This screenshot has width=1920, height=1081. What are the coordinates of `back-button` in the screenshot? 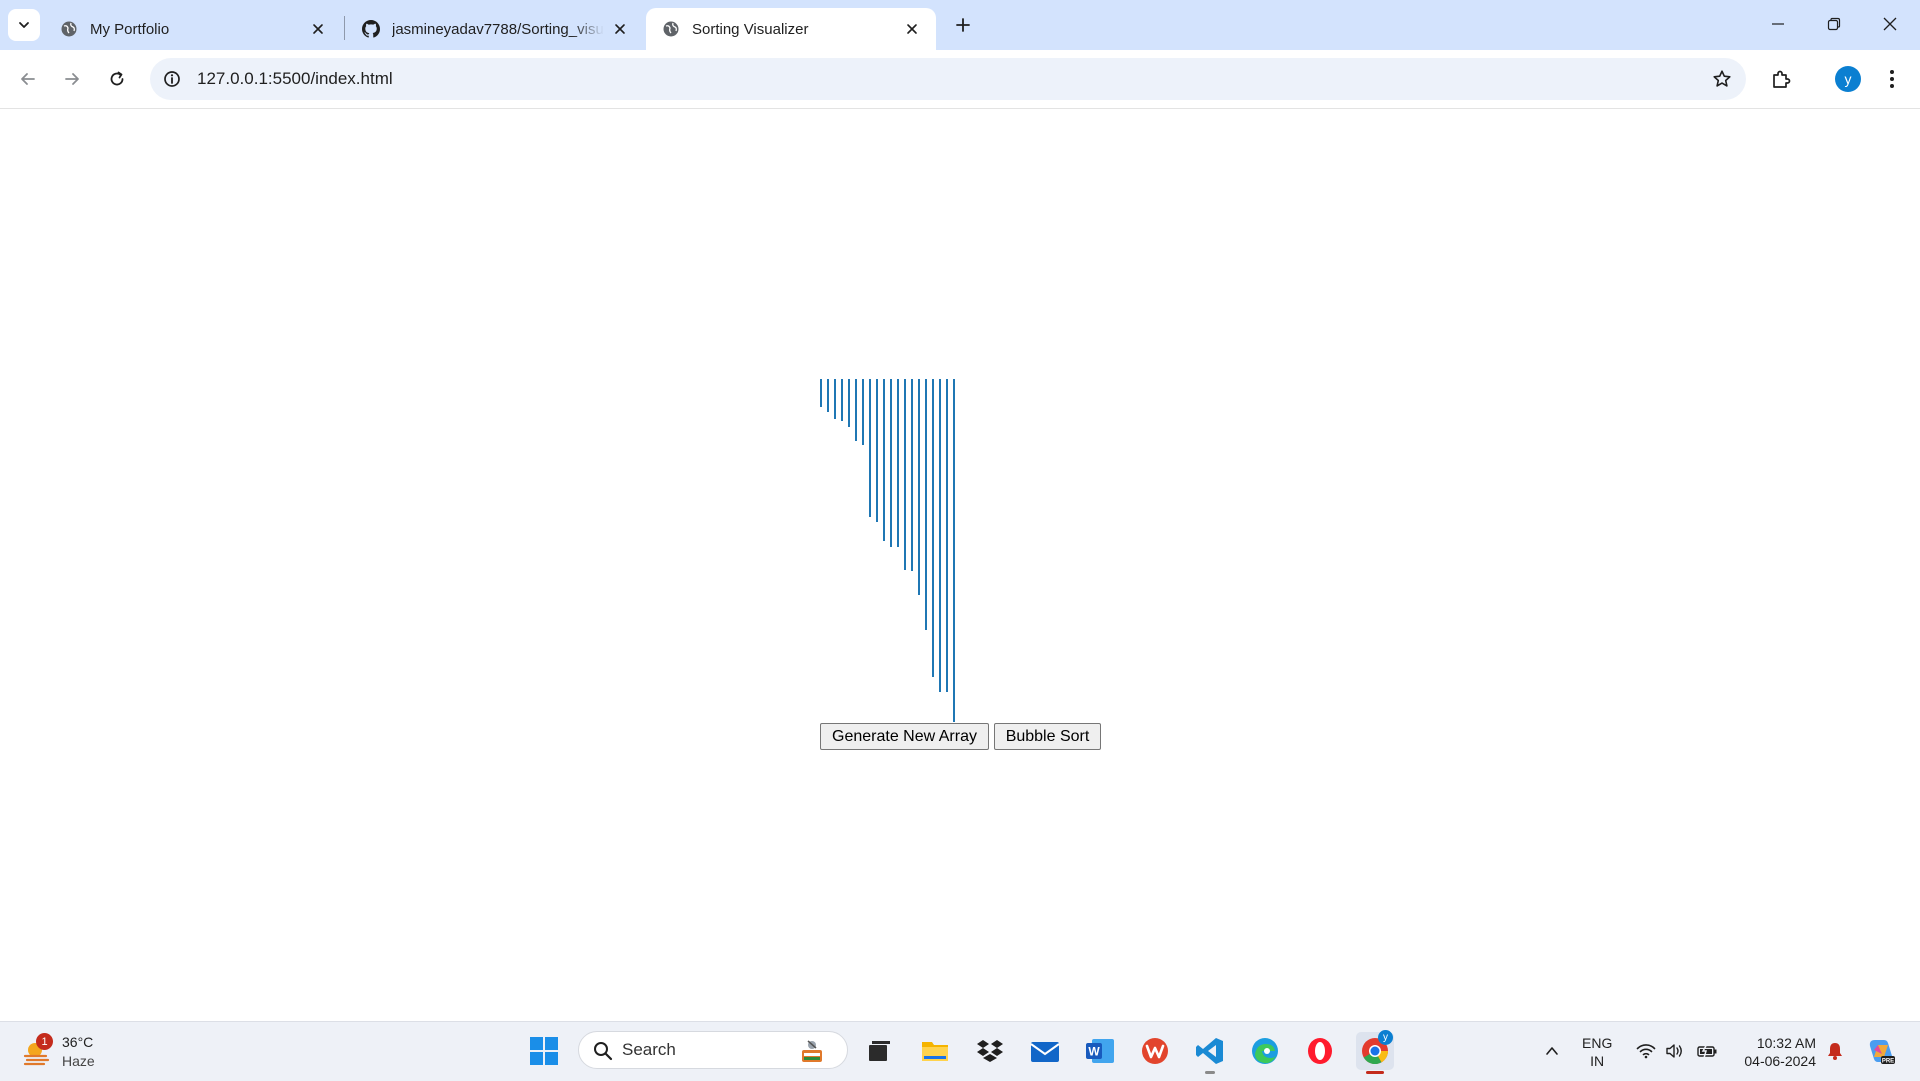 It's located at (28, 79).